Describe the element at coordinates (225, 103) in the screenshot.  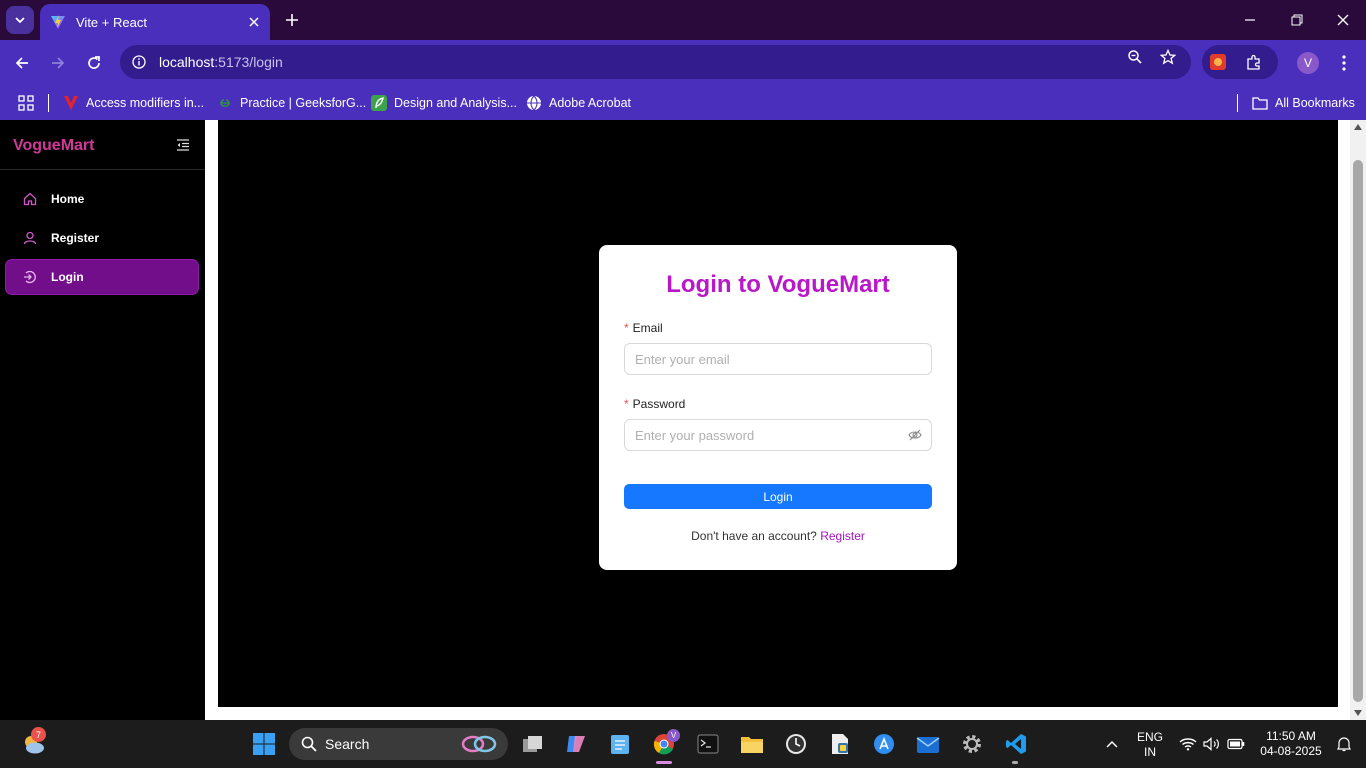
I see `geeksforgeeks-icon` at that location.